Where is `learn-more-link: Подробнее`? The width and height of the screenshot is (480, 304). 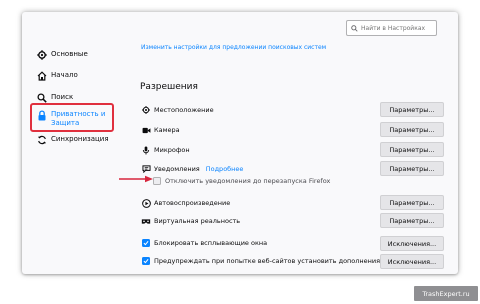
learn-more-link: Подробнее is located at coordinates (225, 169).